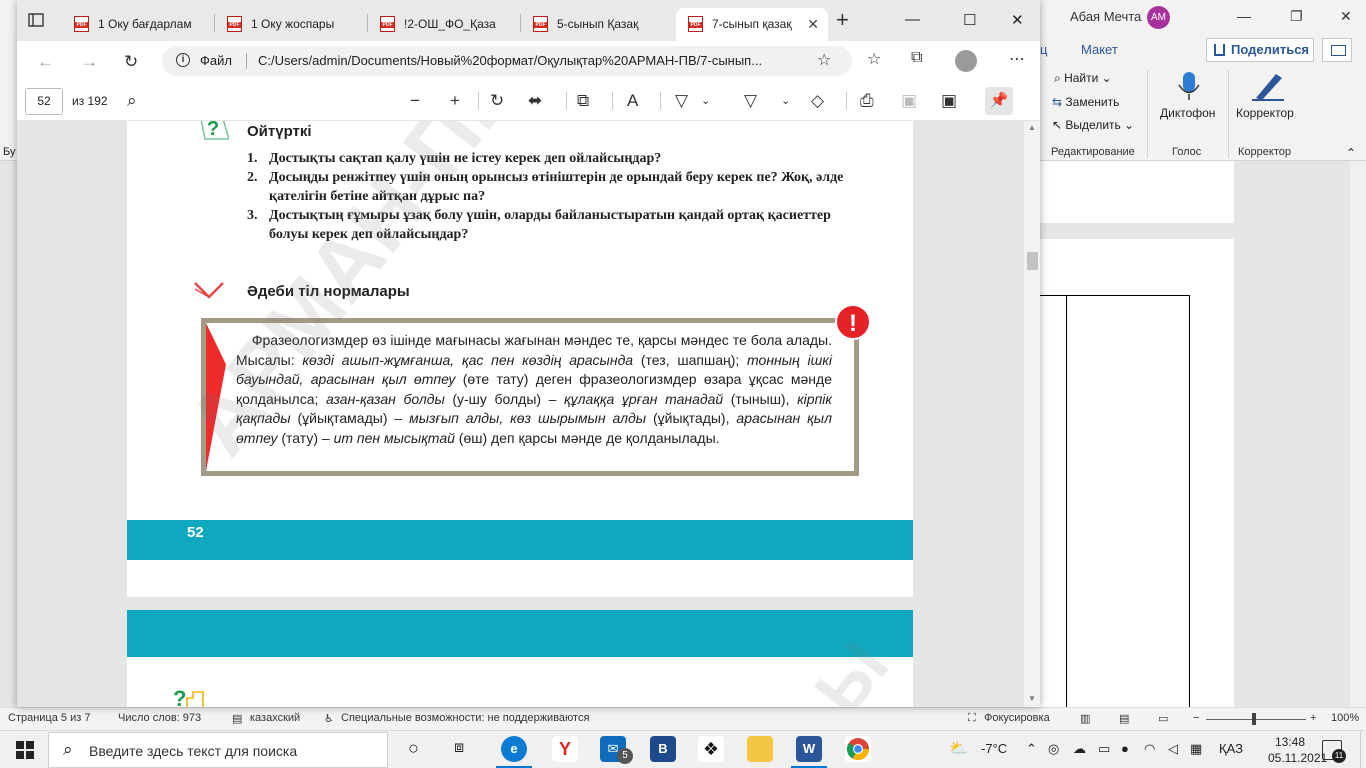 Image resolution: width=1366 pixels, height=768 pixels. I want to click on zoom-slider-thumb, so click(1254, 719).